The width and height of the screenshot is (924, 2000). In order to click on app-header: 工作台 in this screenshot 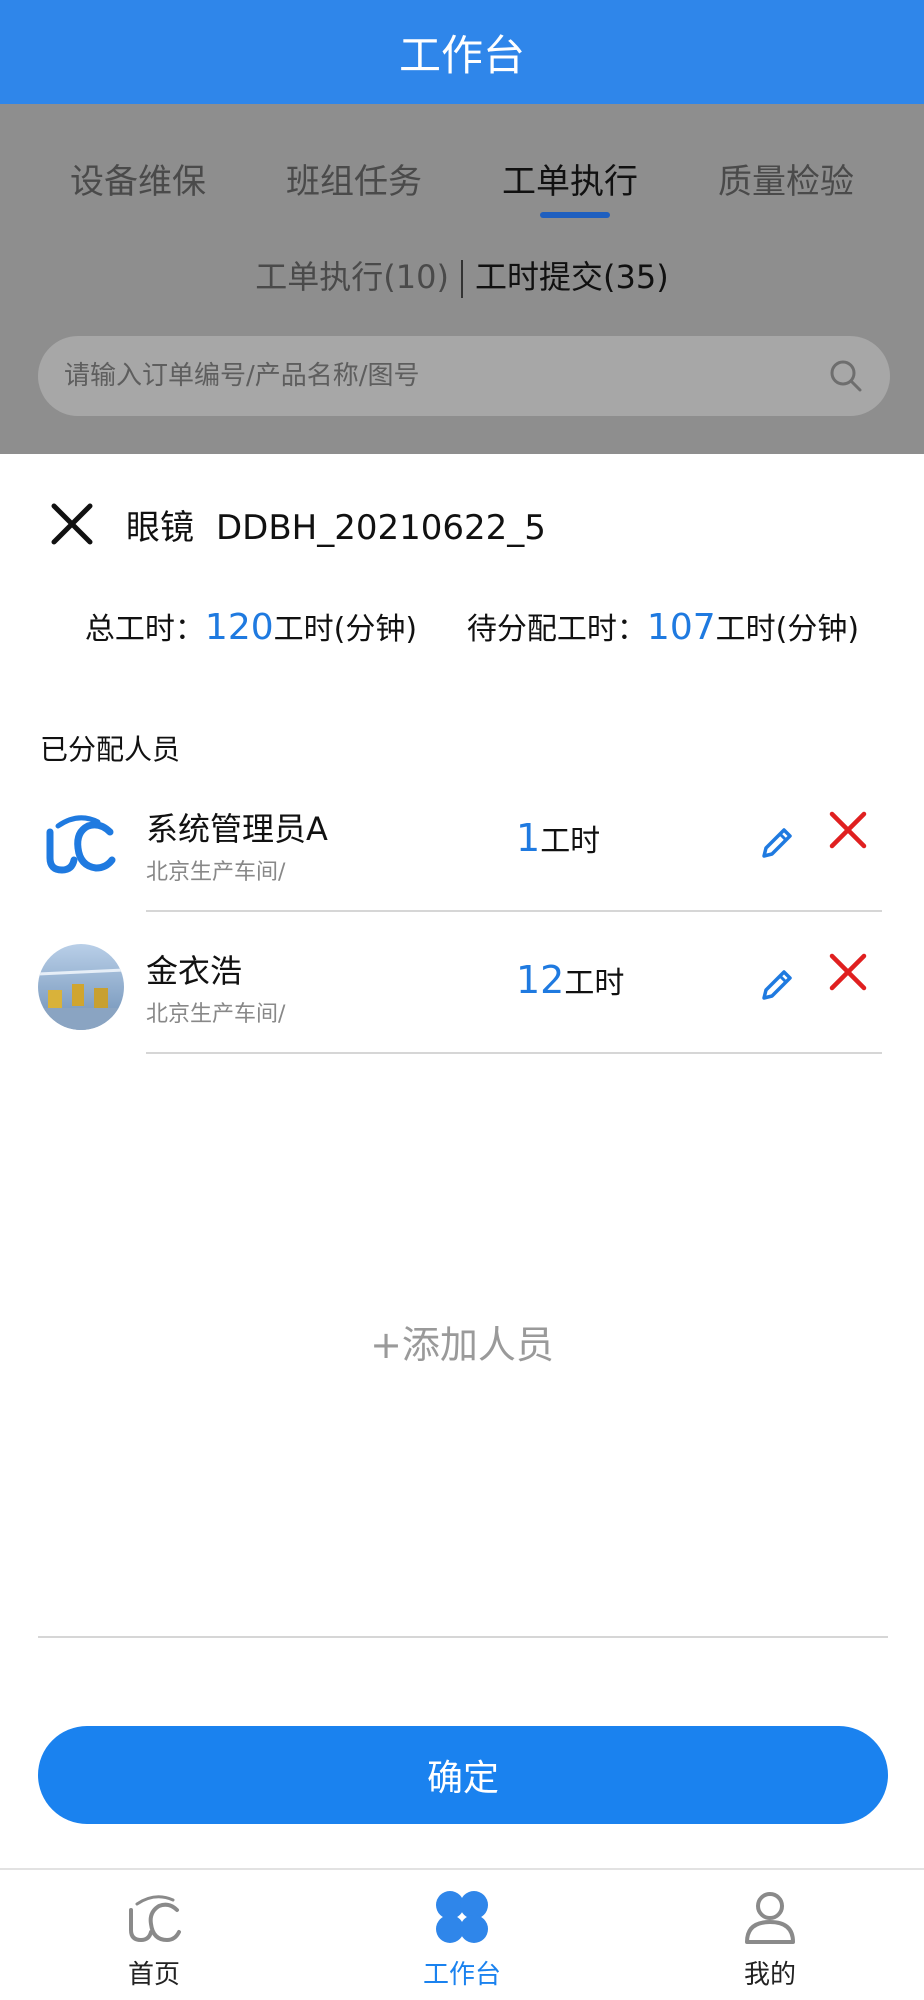, I will do `click(462, 52)`.